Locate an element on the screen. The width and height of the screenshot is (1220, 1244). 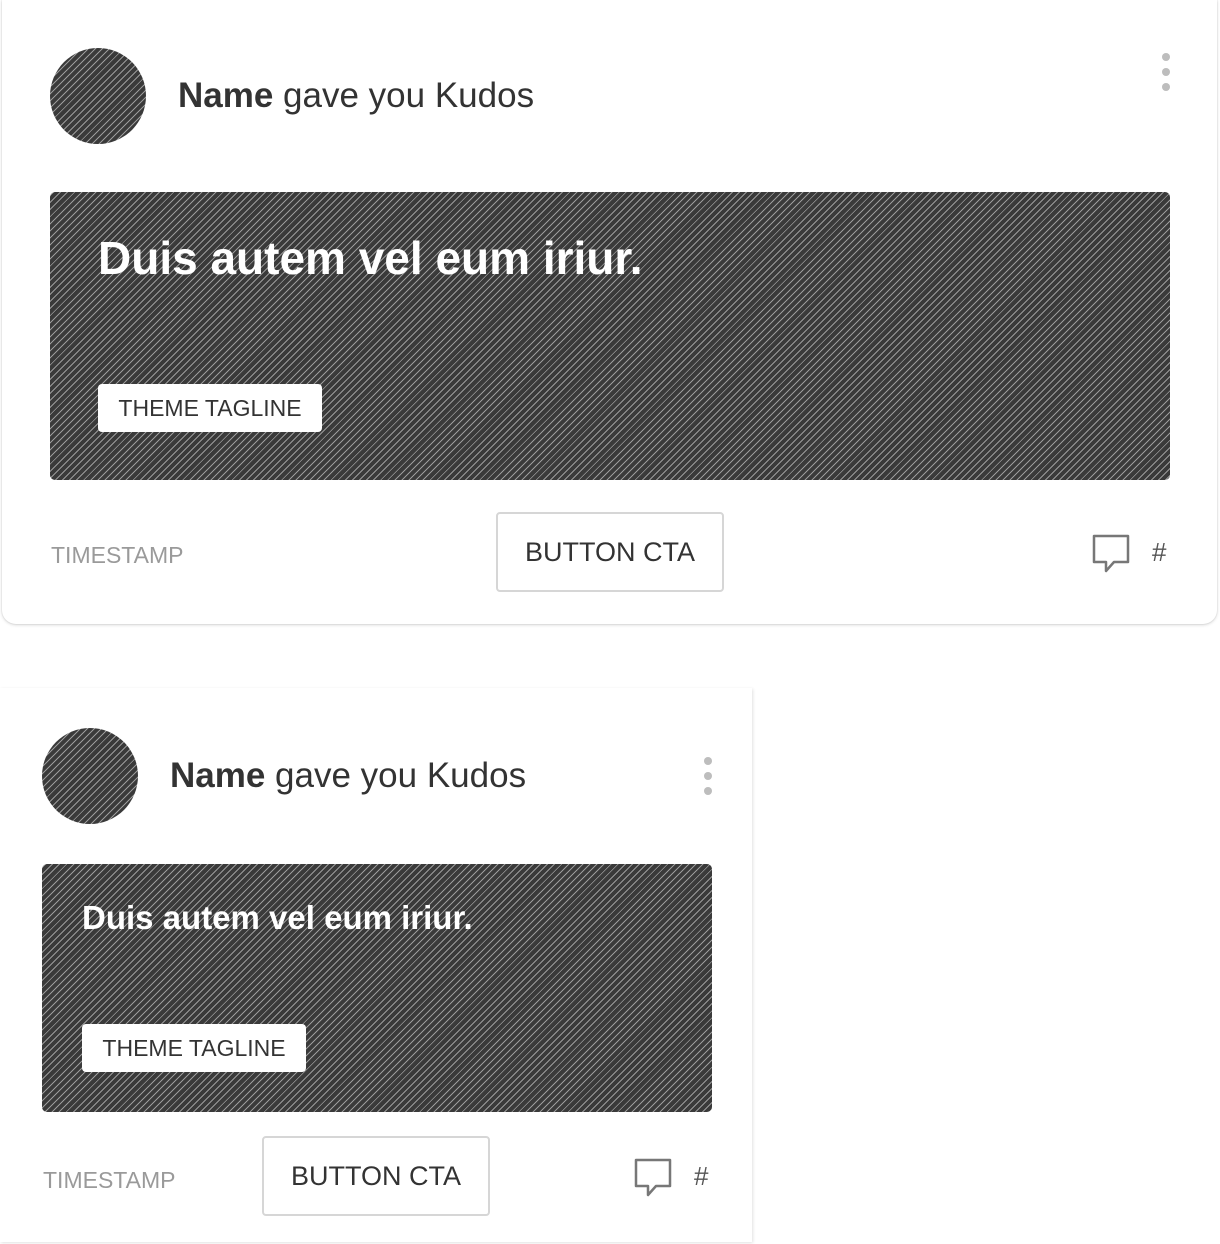
kudos-banner: Duis autem vel eum iriur. THEME TAGLINE is located at coordinates (377, 988).